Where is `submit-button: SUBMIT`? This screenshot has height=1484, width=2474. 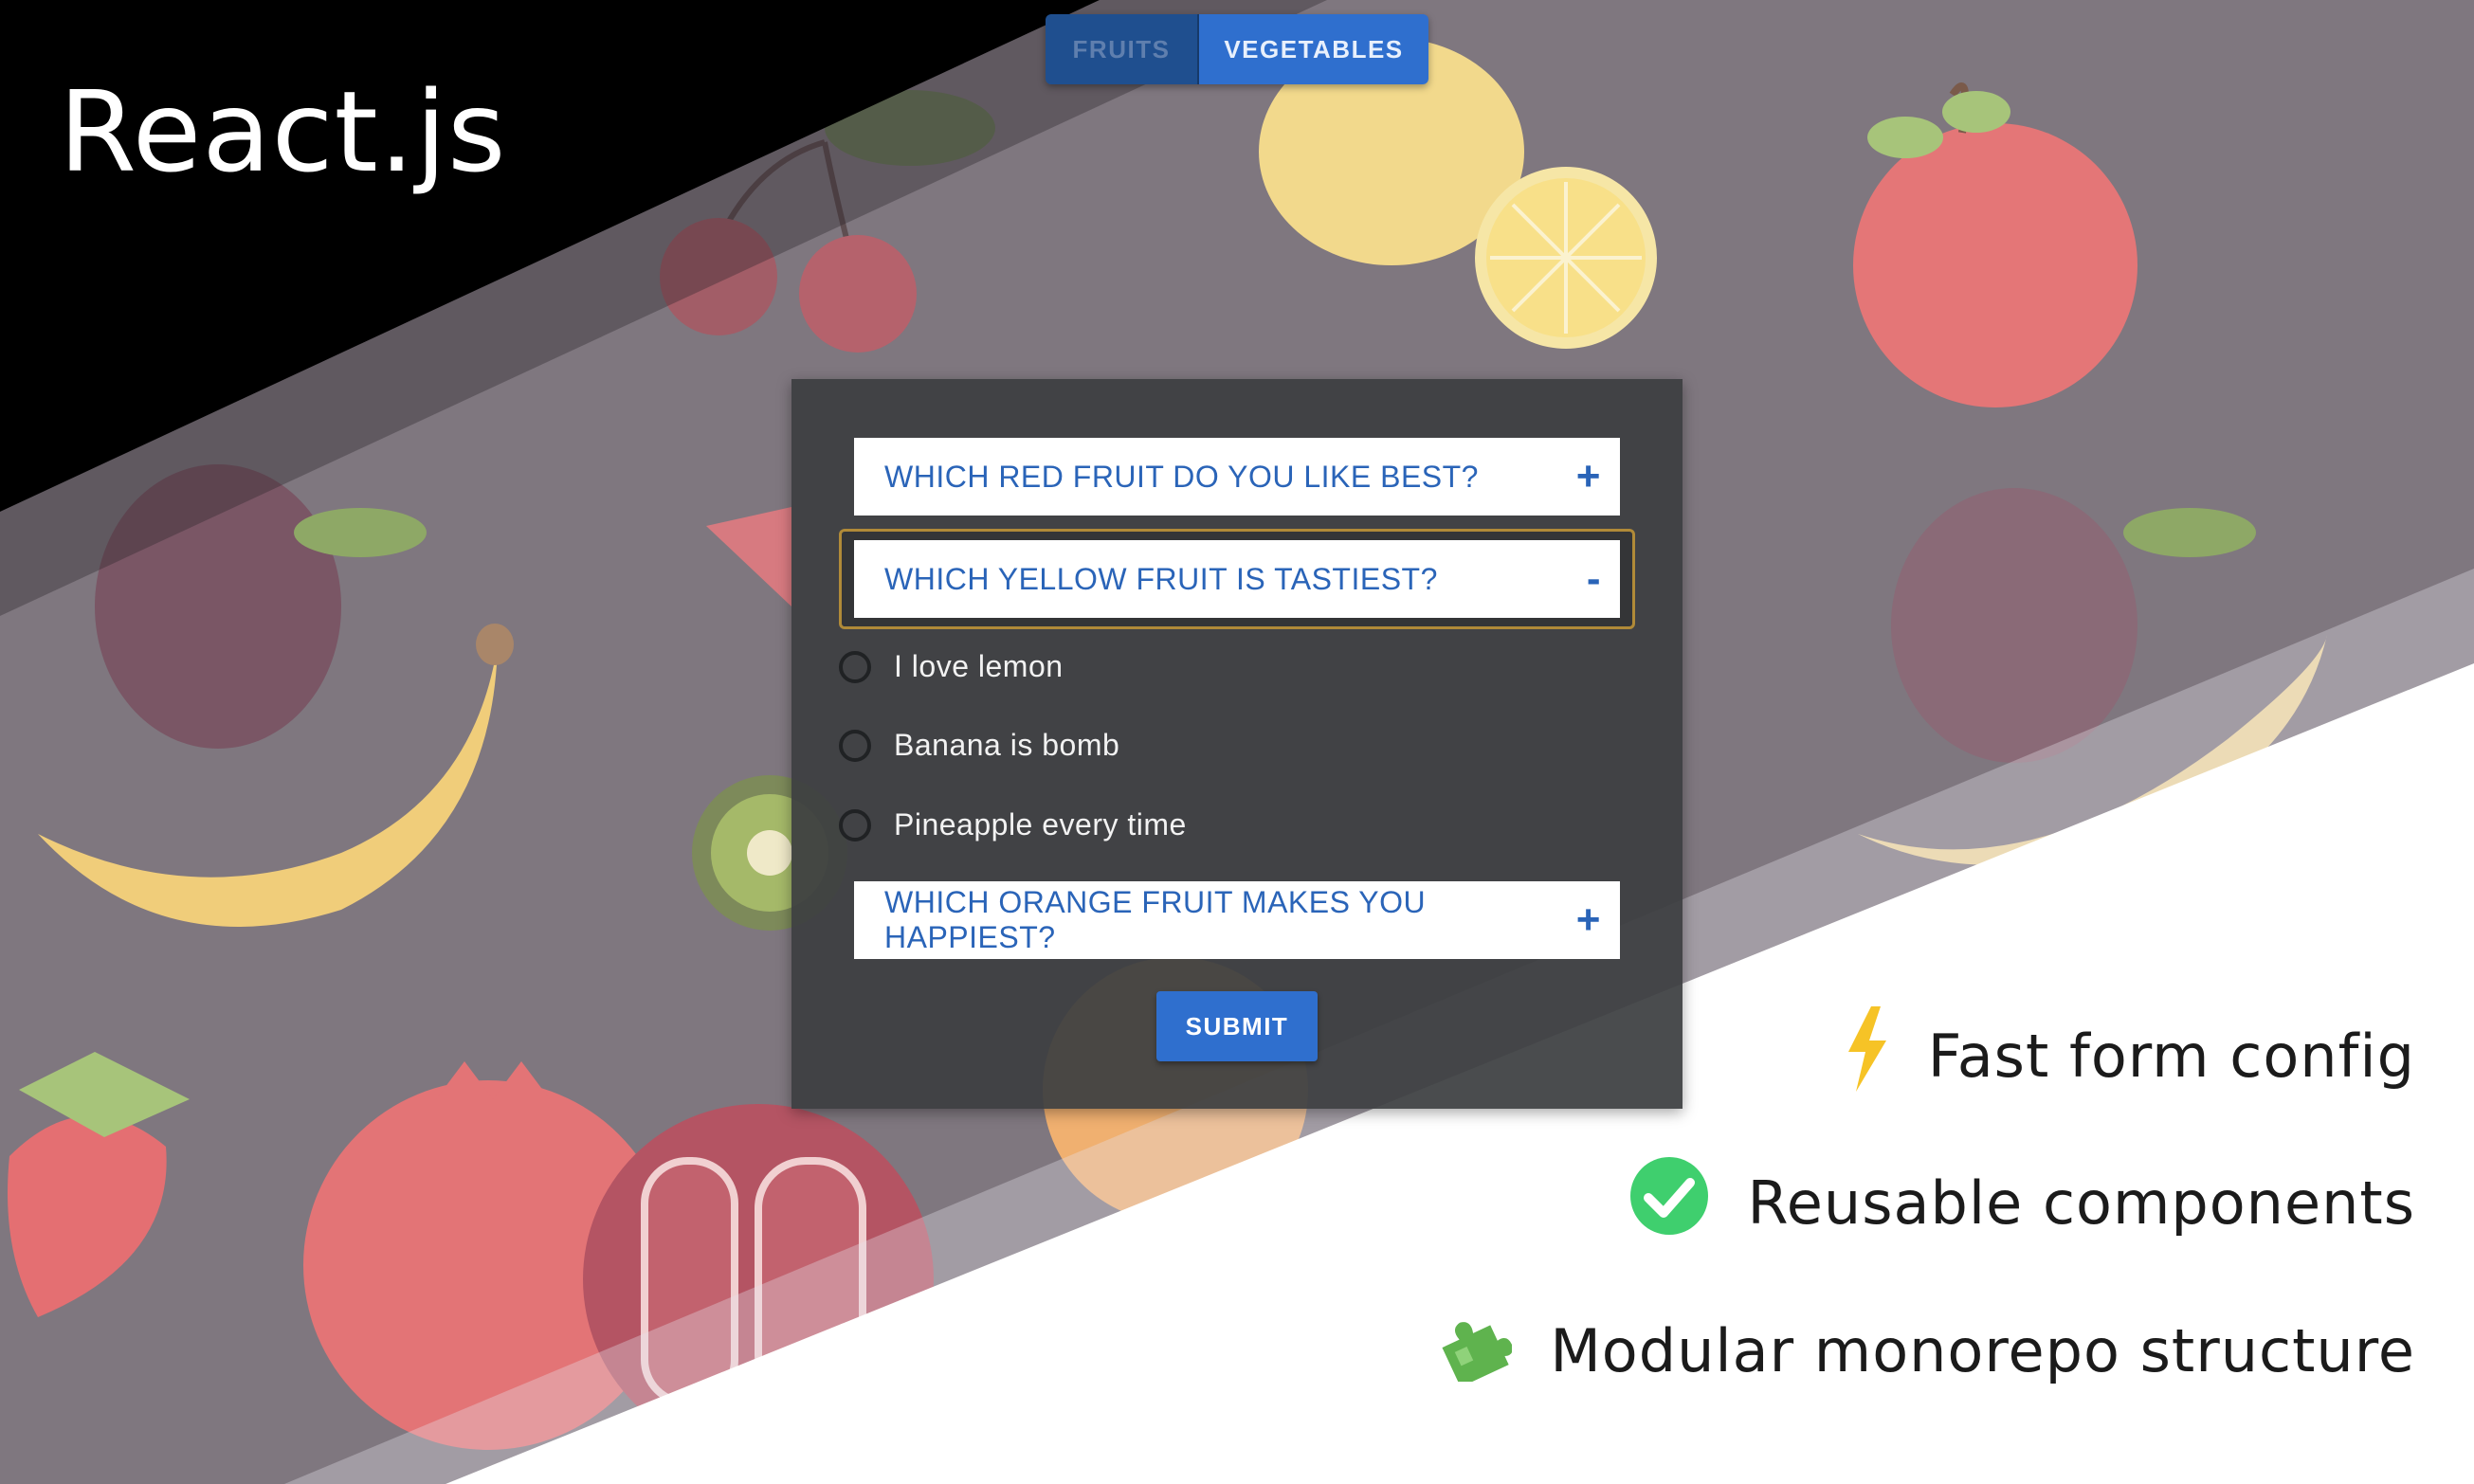
submit-button: SUBMIT is located at coordinates (1237, 1026).